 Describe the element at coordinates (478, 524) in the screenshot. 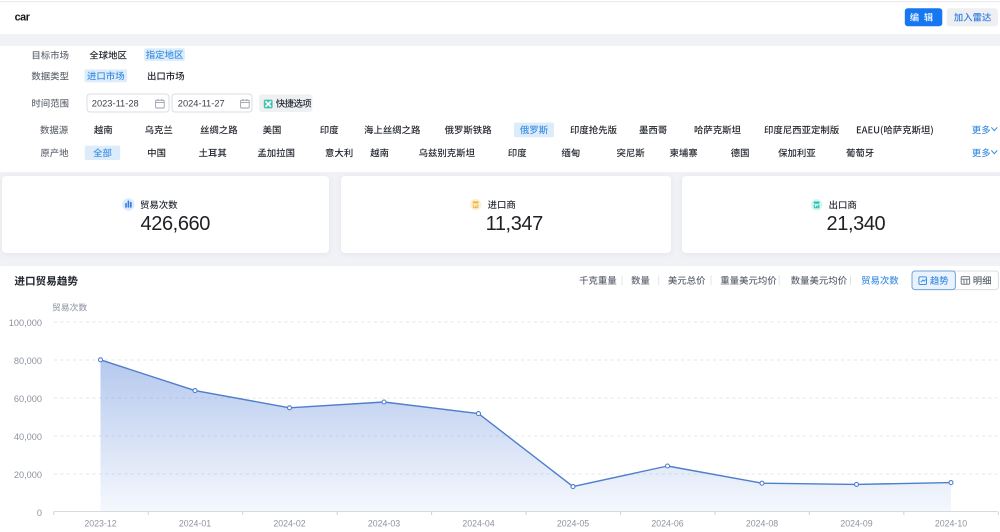

I see `svg-text: 2024-04` at that location.